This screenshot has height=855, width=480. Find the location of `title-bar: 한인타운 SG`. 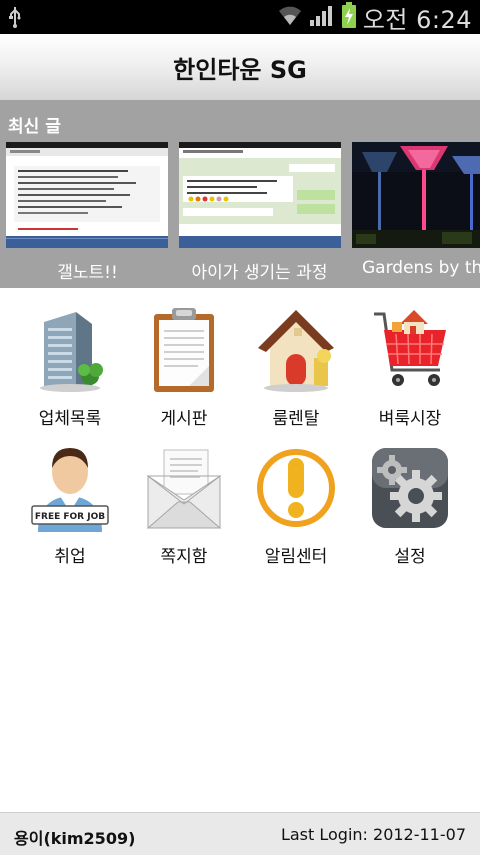

title-bar: 한인타운 SG is located at coordinates (240, 67).